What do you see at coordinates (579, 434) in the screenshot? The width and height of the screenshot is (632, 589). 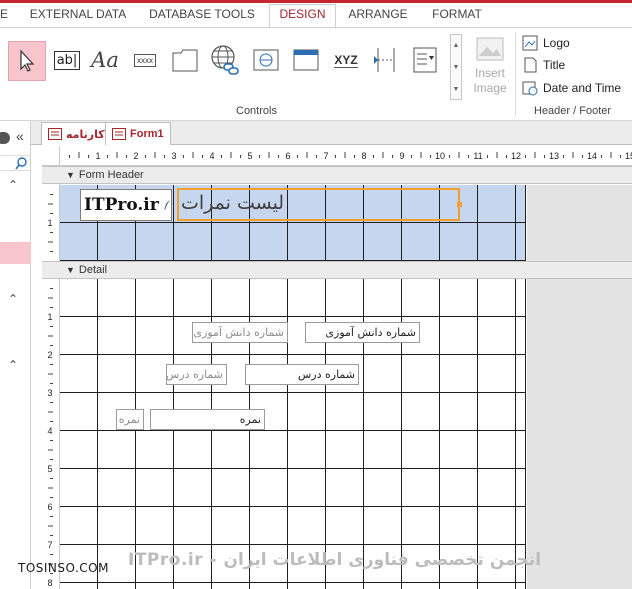 I see `detail-gray-area` at bounding box center [579, 434].